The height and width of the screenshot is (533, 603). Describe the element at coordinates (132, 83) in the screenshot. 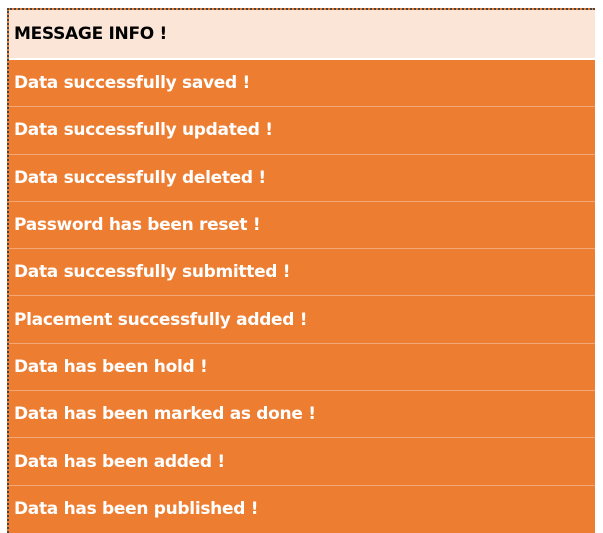

I see `message-text: Data successfully saved !` at that location.